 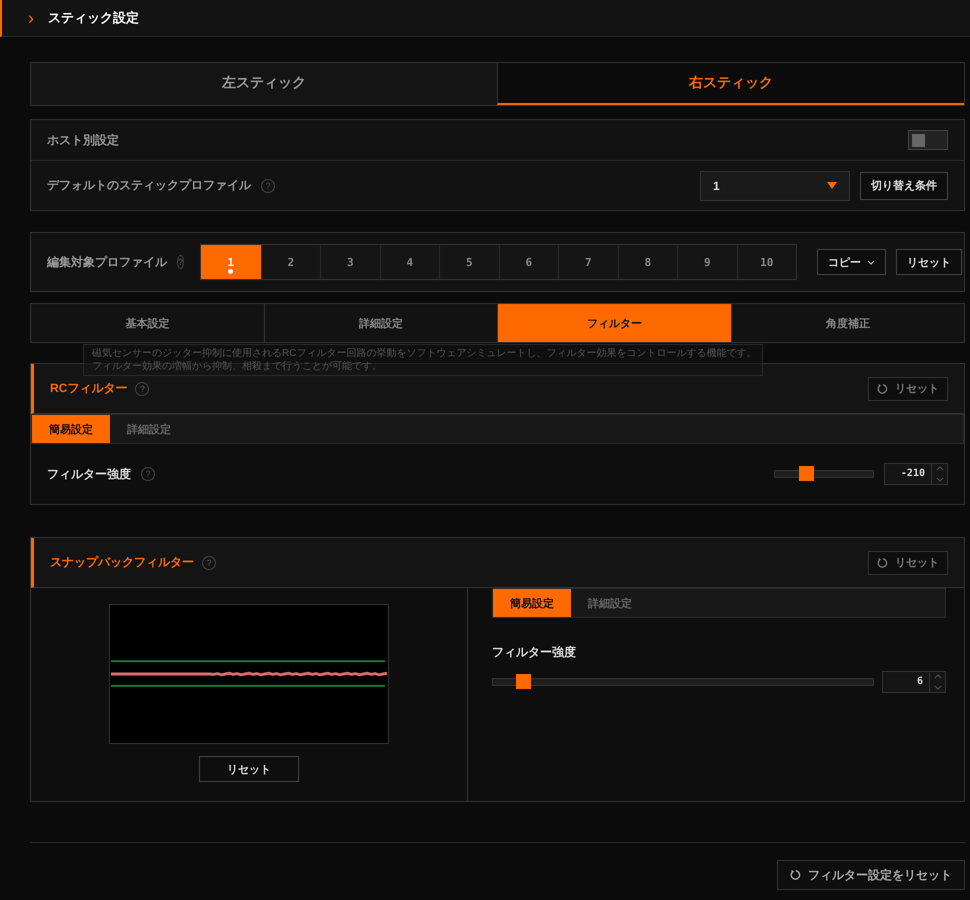 I want to click on profile-tab: 1, so click(x=231, y=262).